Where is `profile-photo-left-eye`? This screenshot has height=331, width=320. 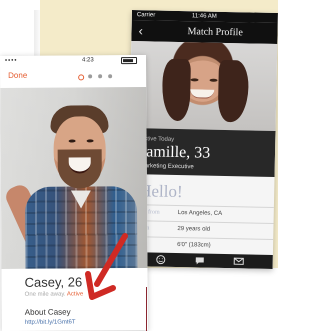 profile-photo-left-eye is located at coordinates (194, 80).